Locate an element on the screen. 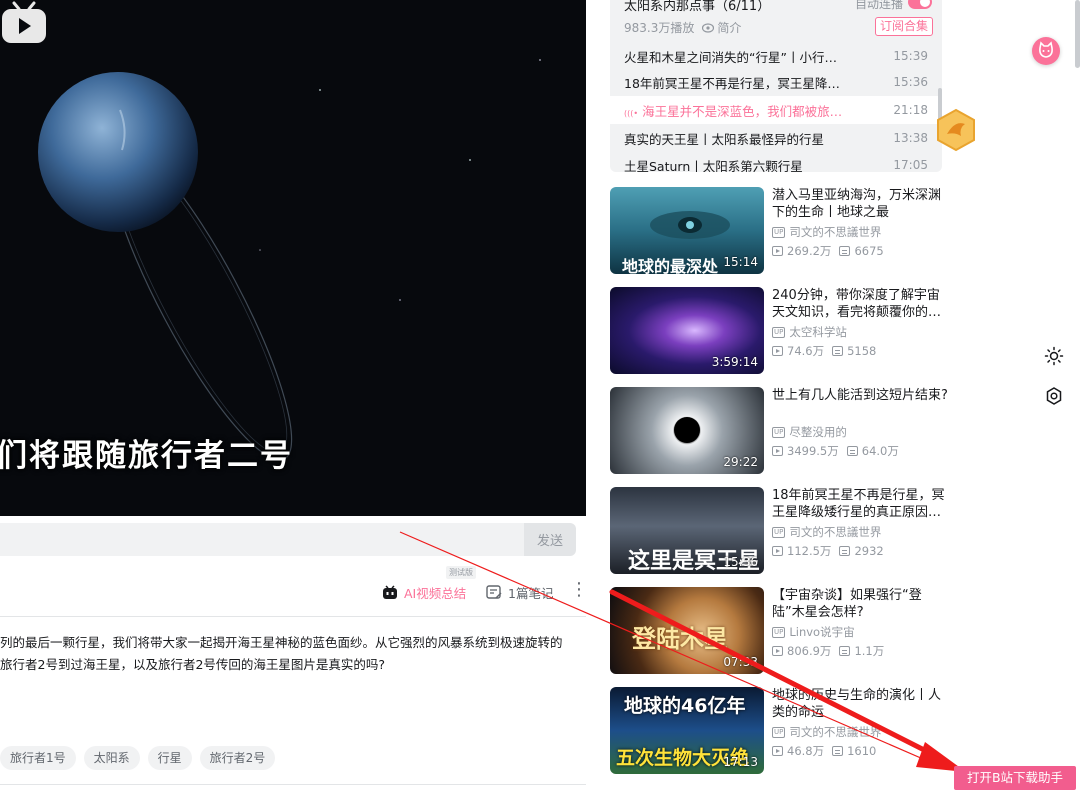 This screenshot has width=1080, height=790. tag-item: 行星 is located at coordinates (169, 758).